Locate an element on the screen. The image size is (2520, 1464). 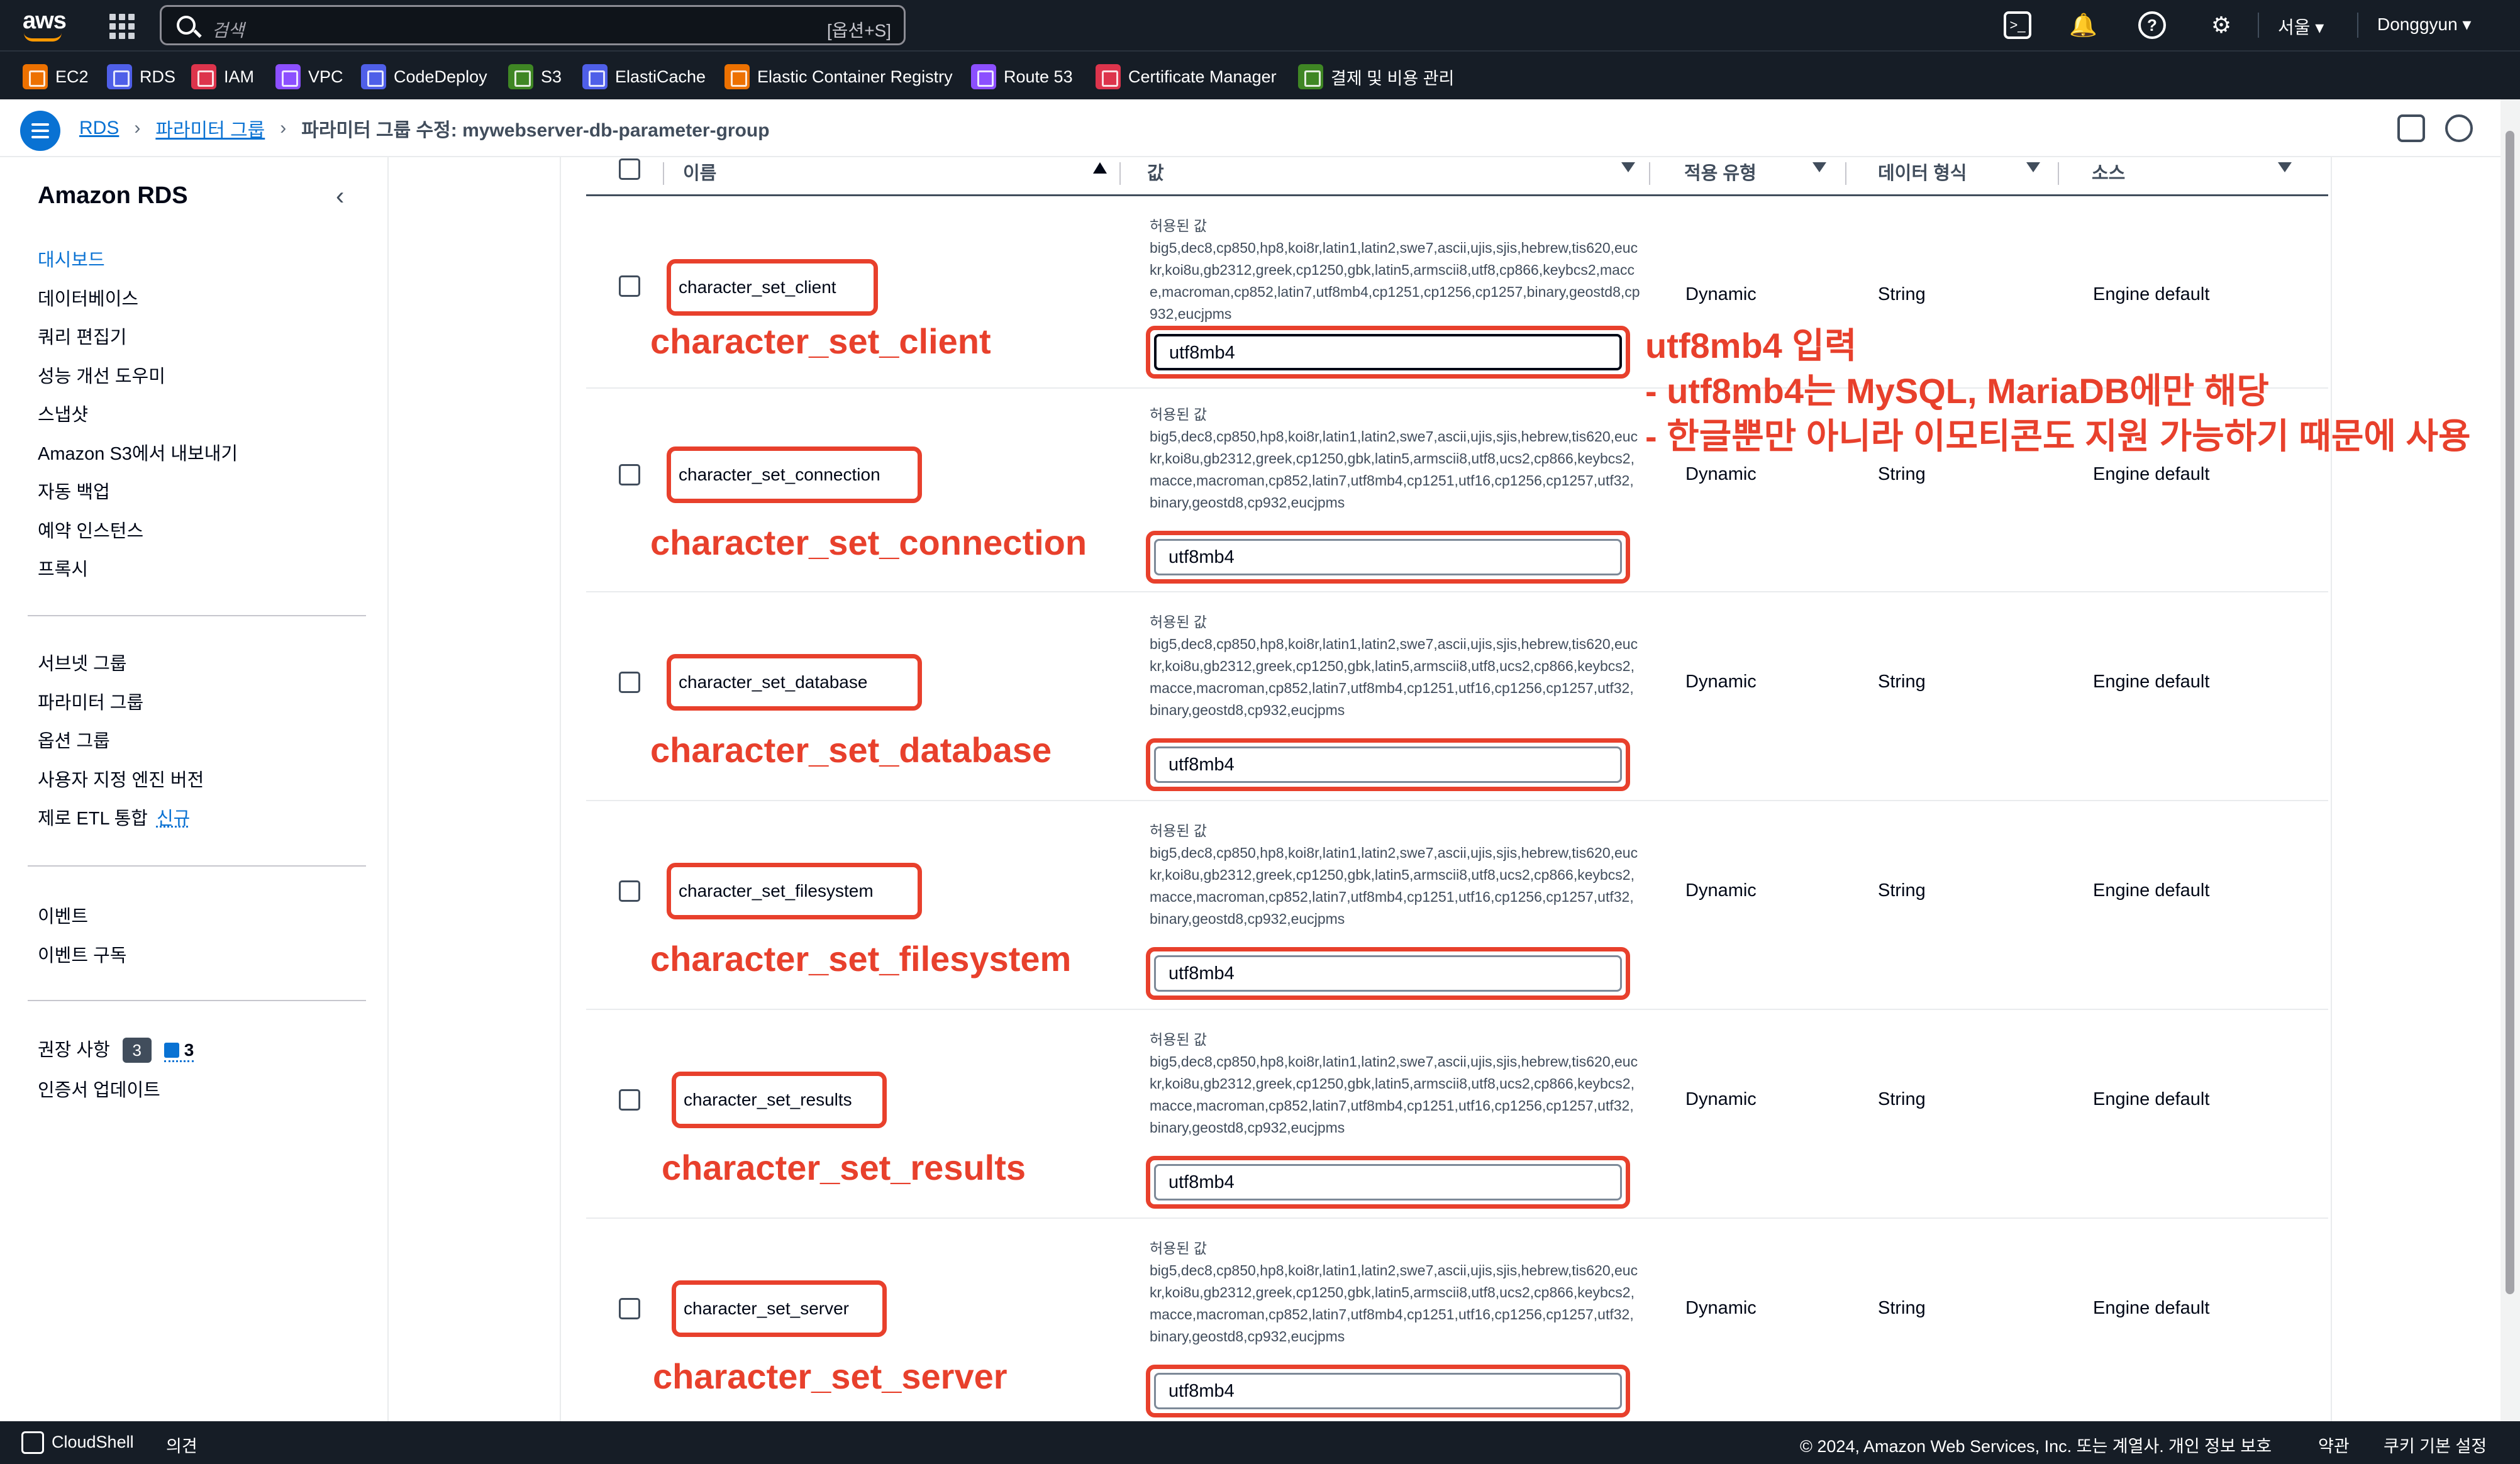
top-navigation: aws 검색 [옵션+S] >_ 🔔 ? ⚙ 서울 ▾ Donggyun ▾ is located at coordinates (1260, 25).